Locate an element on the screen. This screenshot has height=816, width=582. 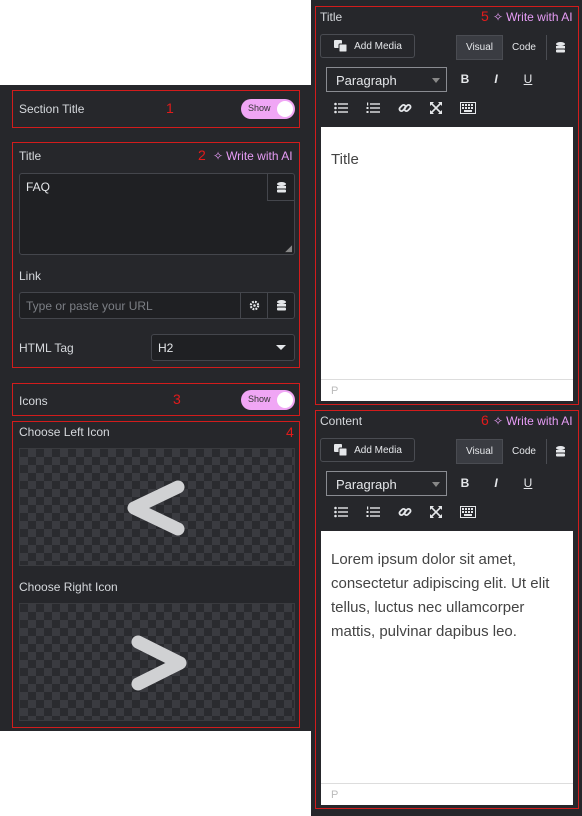
link-placeholder: Type or paste your URL is located at coordinates (89, 306).